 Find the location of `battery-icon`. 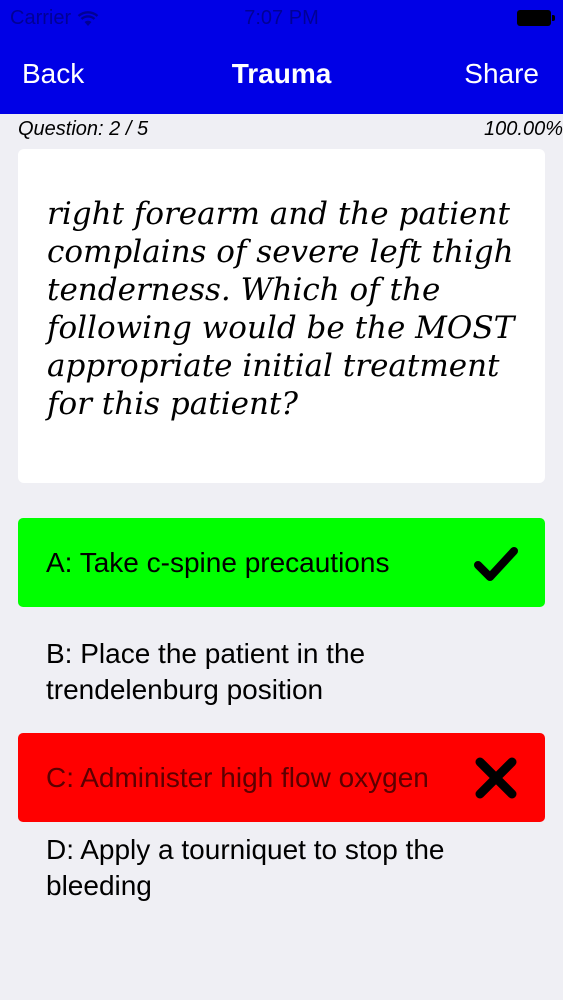

battery-icon is located at coordinates (536, 18).